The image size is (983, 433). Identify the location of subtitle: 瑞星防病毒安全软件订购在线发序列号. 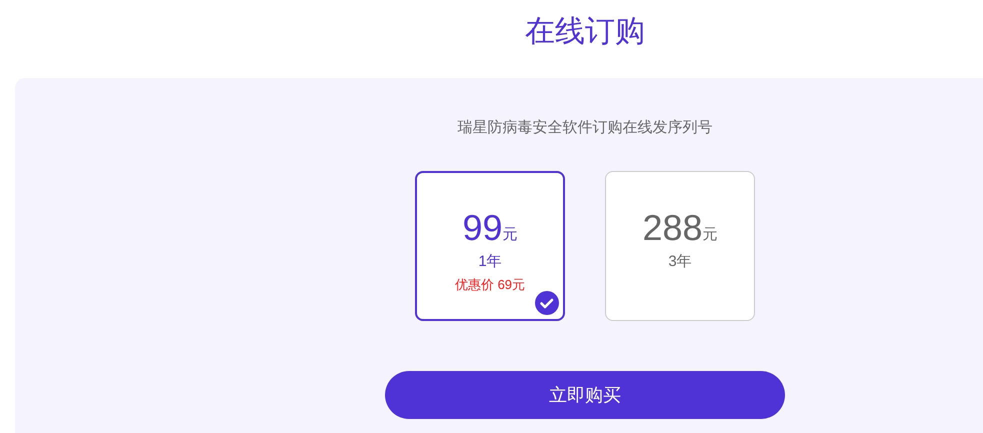
(585, 128).